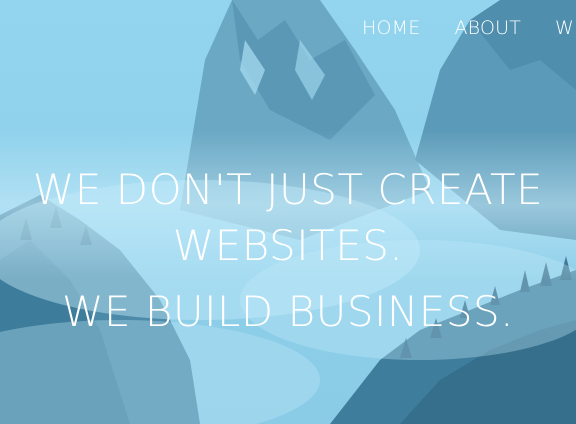  Describe the element at coordinates (487, 28) in the screenshot. I see `nav-about-link: ABOUT` at that location.